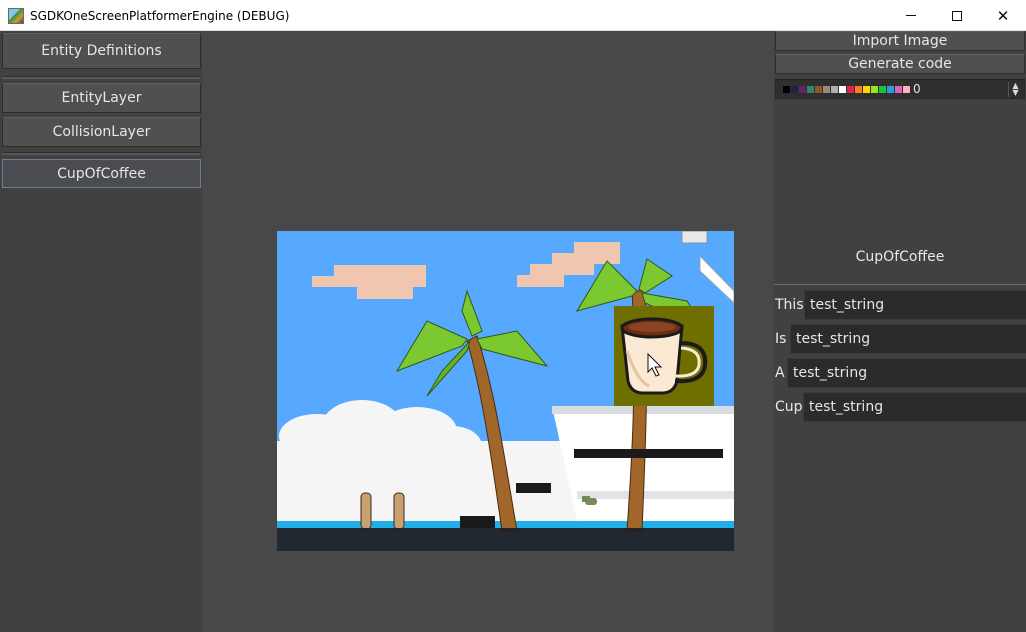  Describe the element at coordinates (789, 407) in the screenshot. I see `property-label-cup: Cup` at that location.